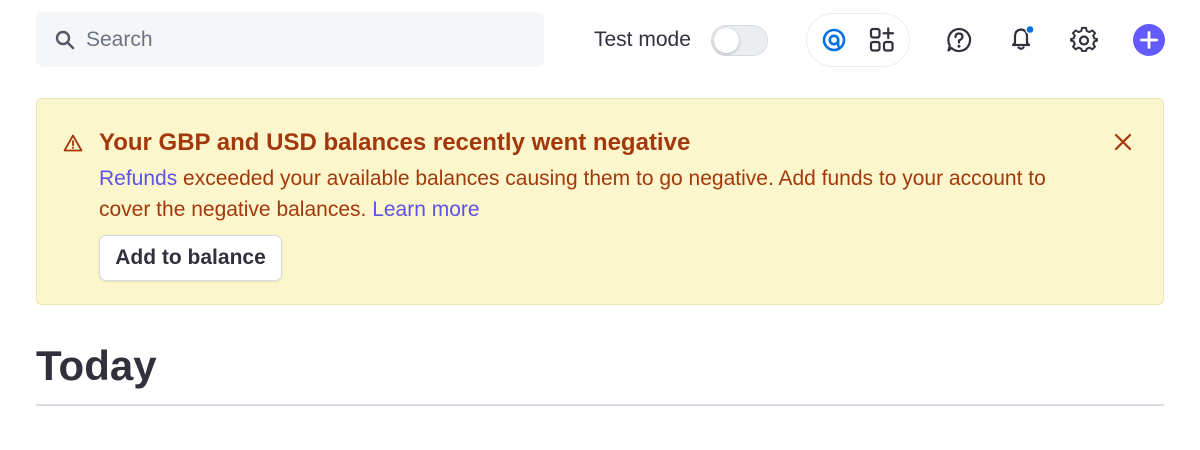 The image size is (1200, 450). I want to click on apps-icon, so click(882, 40).